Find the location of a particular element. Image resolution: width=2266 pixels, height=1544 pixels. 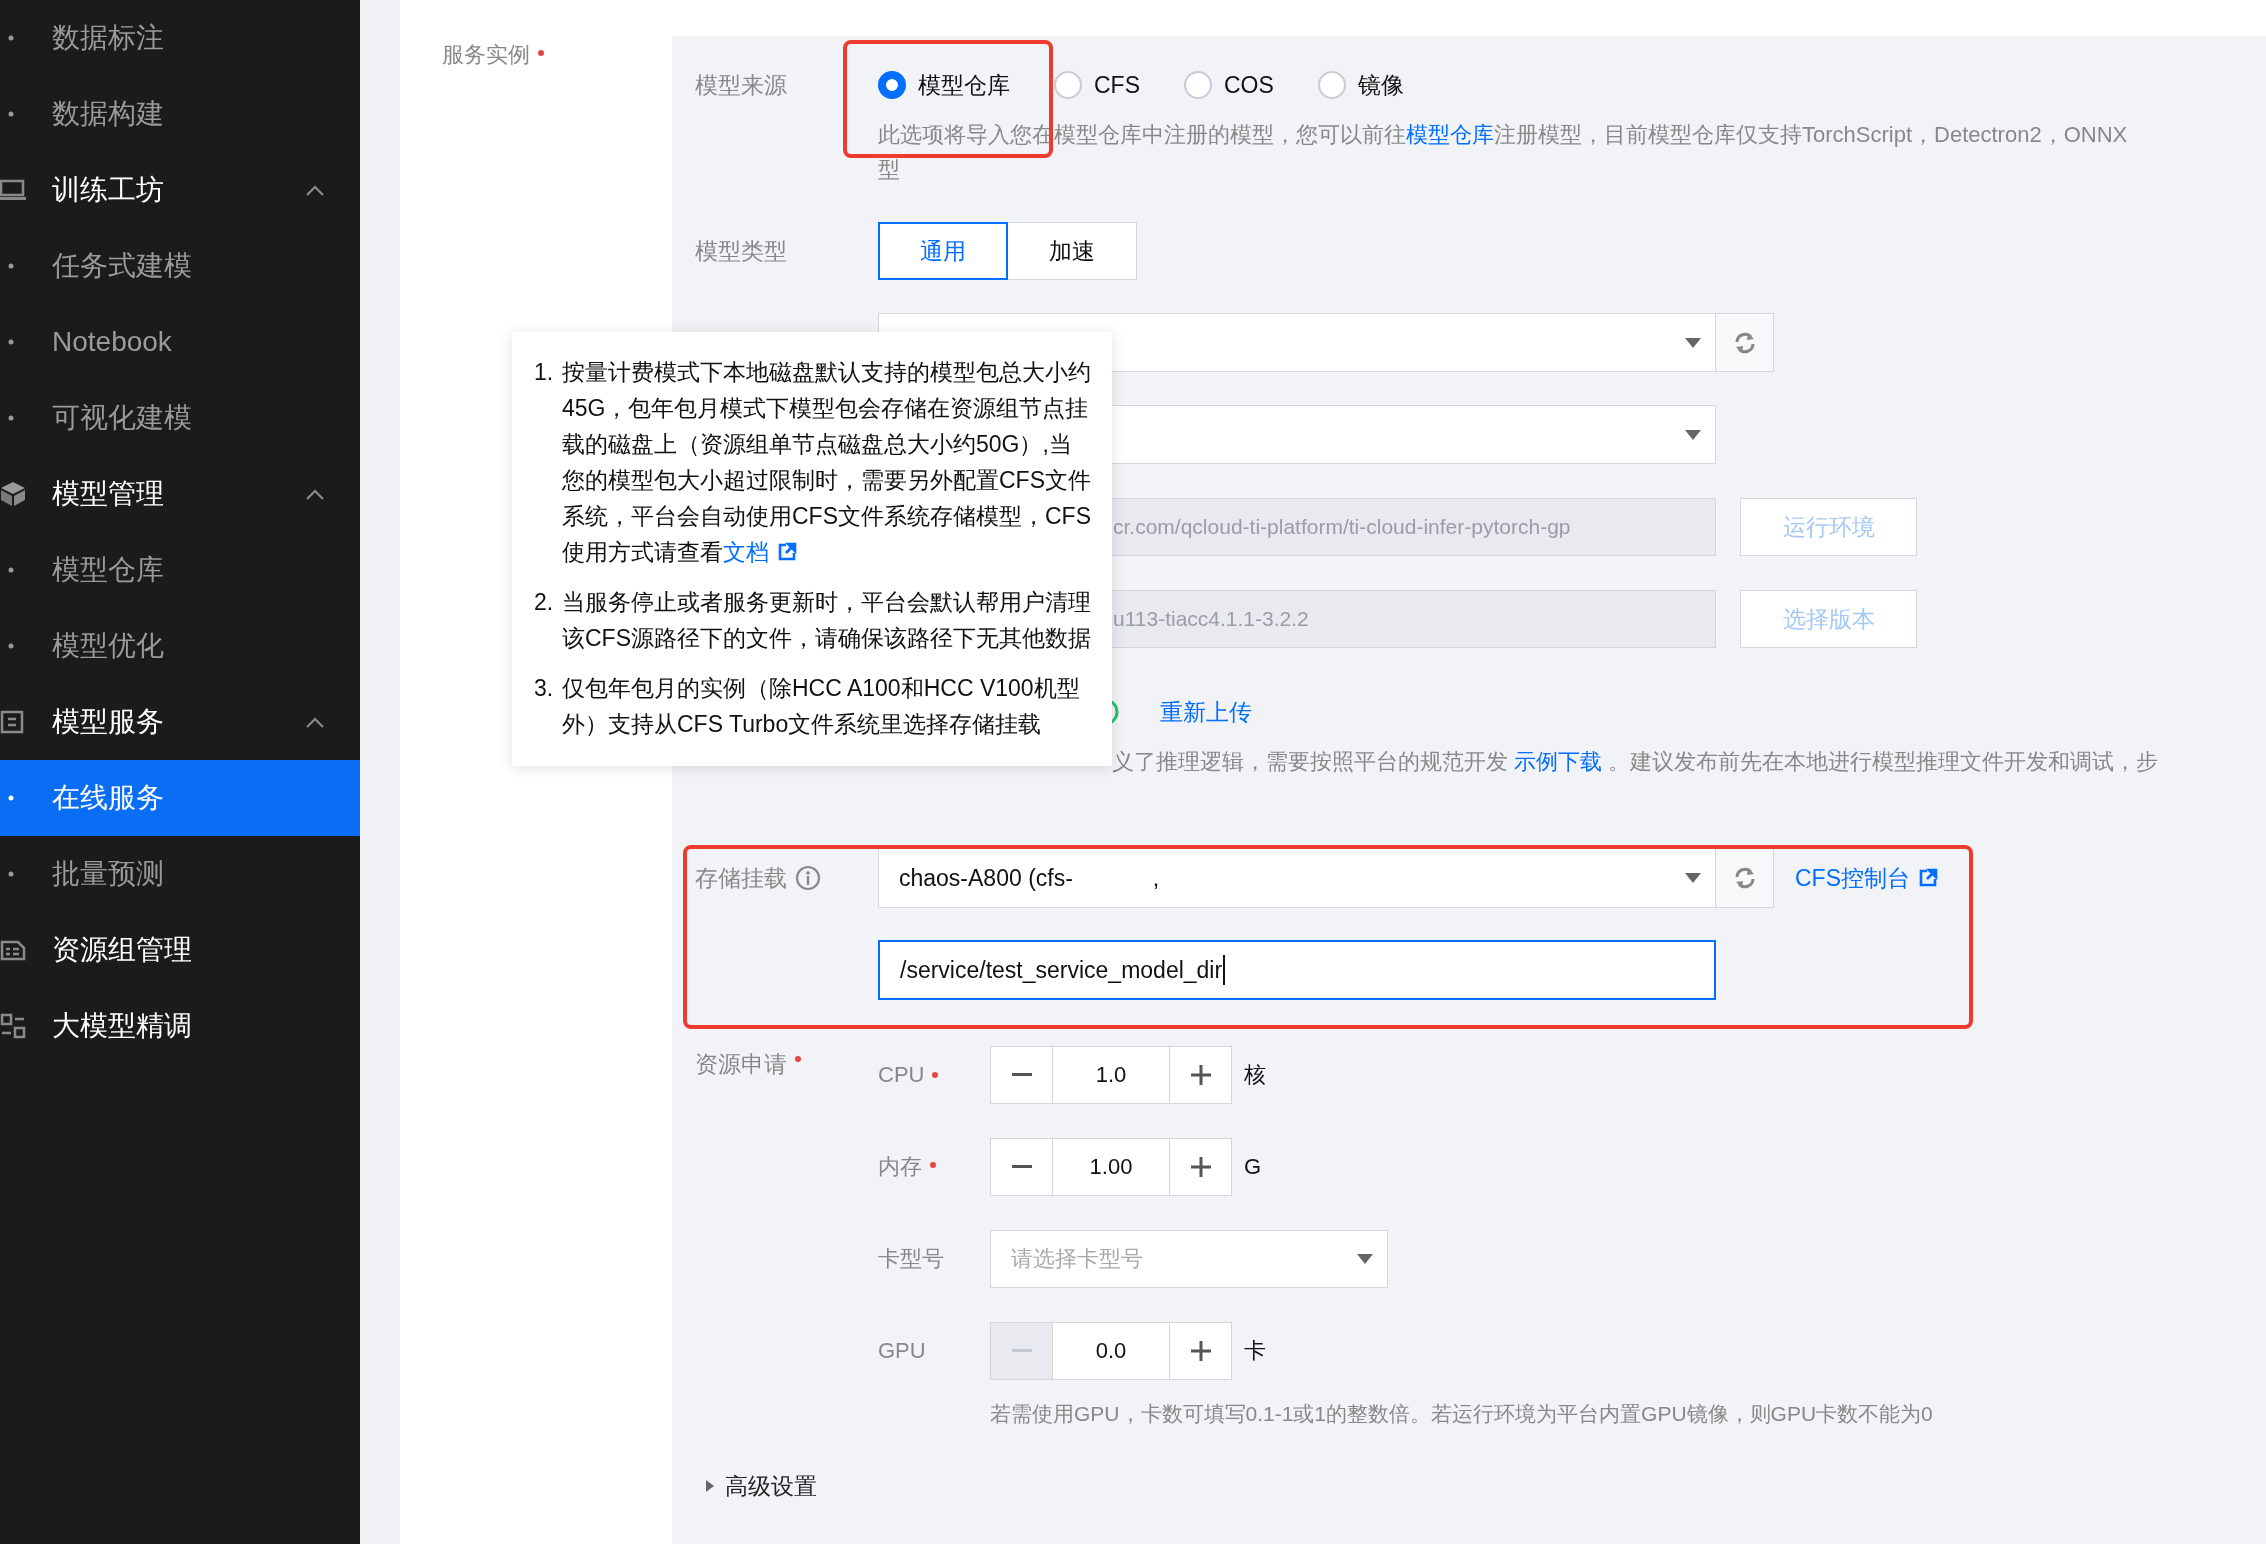

sidebar-item: 模型优化 is located at coordinates (180, 646).